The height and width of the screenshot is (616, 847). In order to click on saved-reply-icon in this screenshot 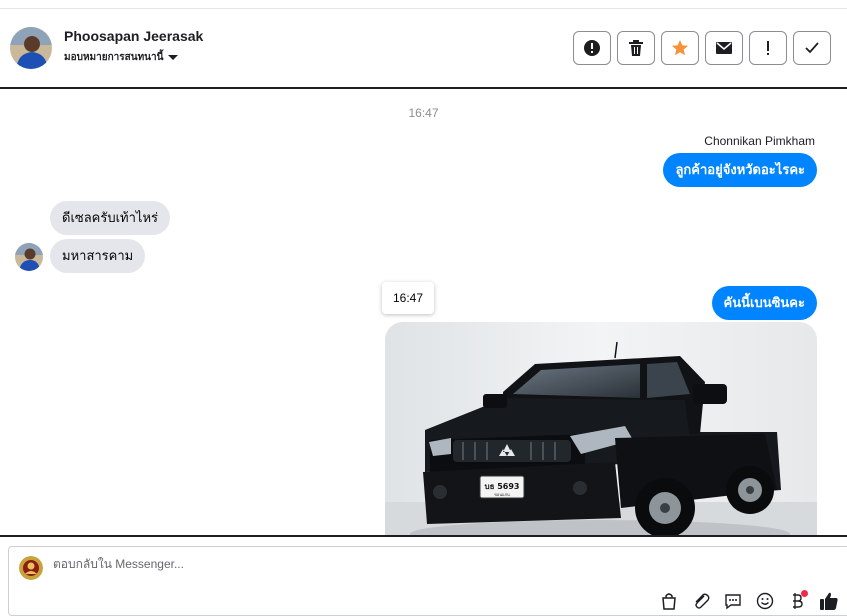, I will do `click(733, 602)`.